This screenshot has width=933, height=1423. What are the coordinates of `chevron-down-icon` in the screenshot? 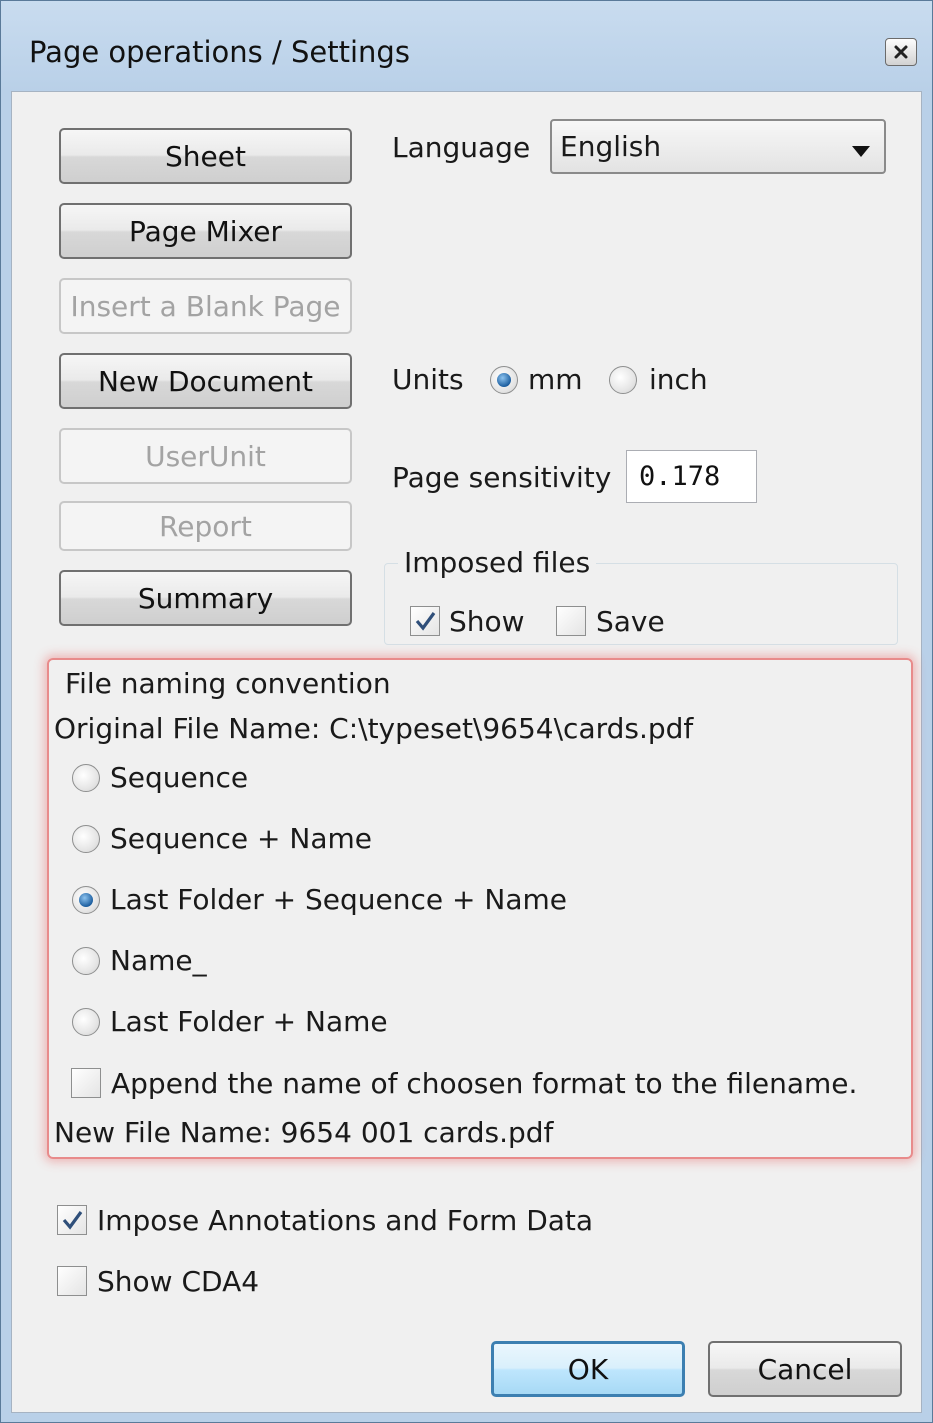 It's located at (861, 151).